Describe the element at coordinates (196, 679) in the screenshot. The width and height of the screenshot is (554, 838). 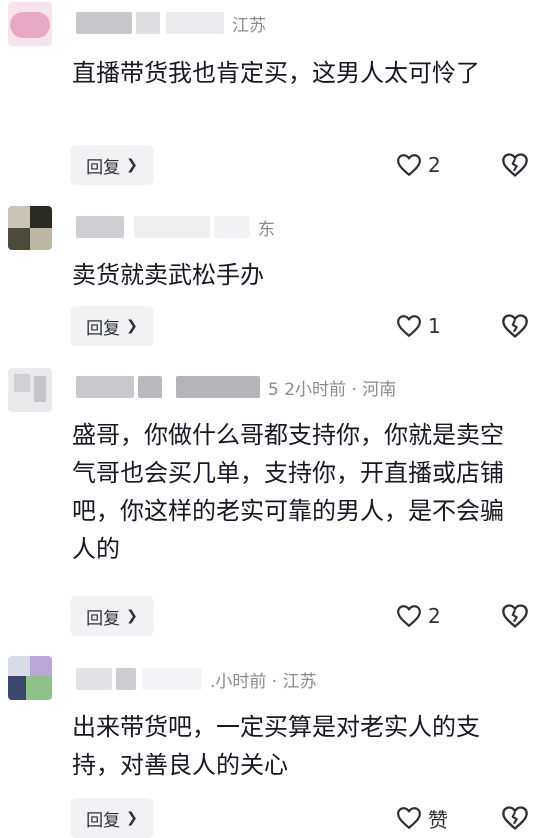
I see `comment-meta: .小时前 · 江苏` at that location.